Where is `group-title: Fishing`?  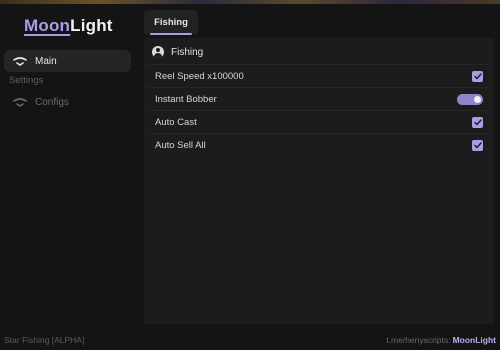 group-title: Fishing is located at coordinates (187, 52).